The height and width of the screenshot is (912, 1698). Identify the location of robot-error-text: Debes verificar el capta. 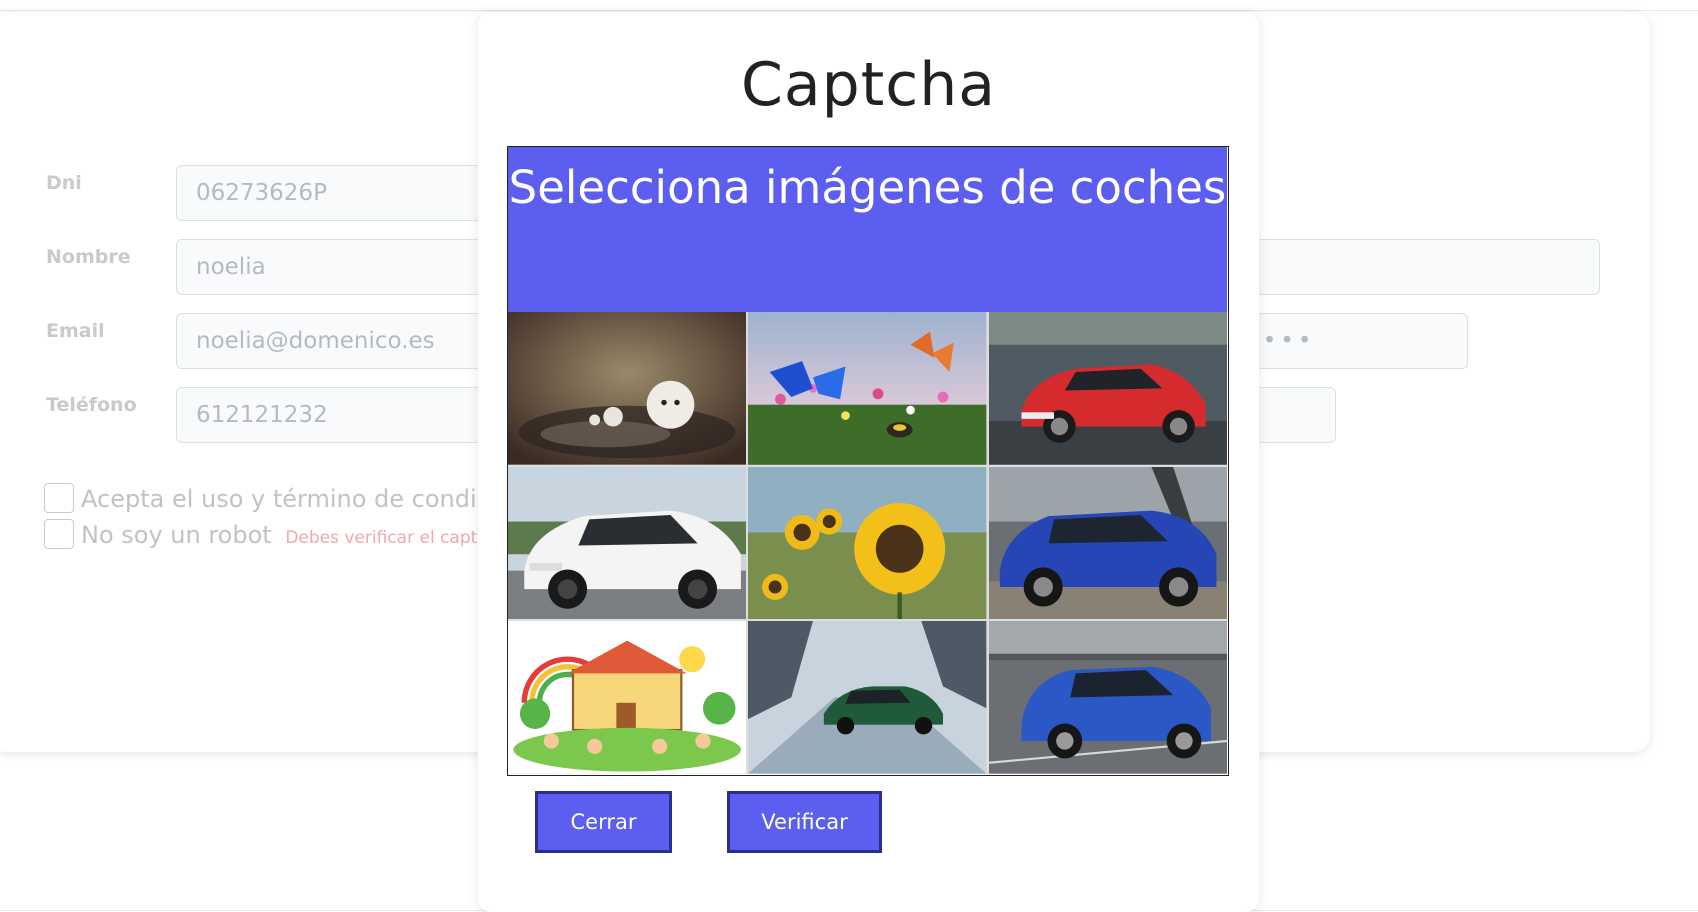
(386, 538).